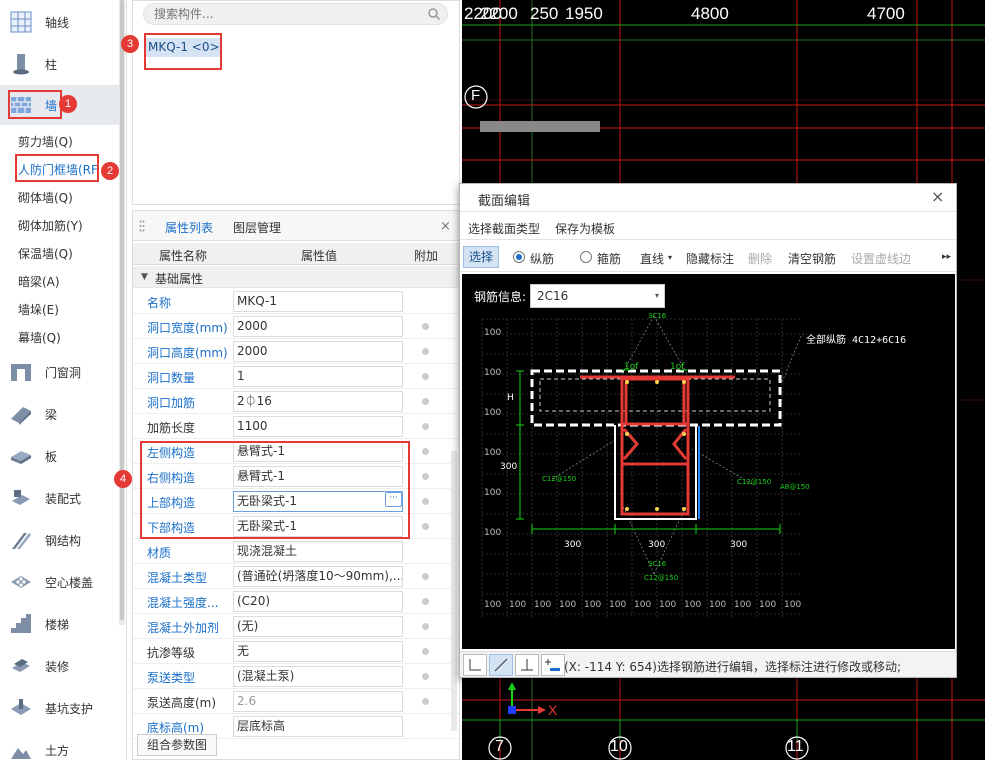 This screenshot has width=985, height=760. I want to click on property-row: 洞口数量 1, so click(296, 376).